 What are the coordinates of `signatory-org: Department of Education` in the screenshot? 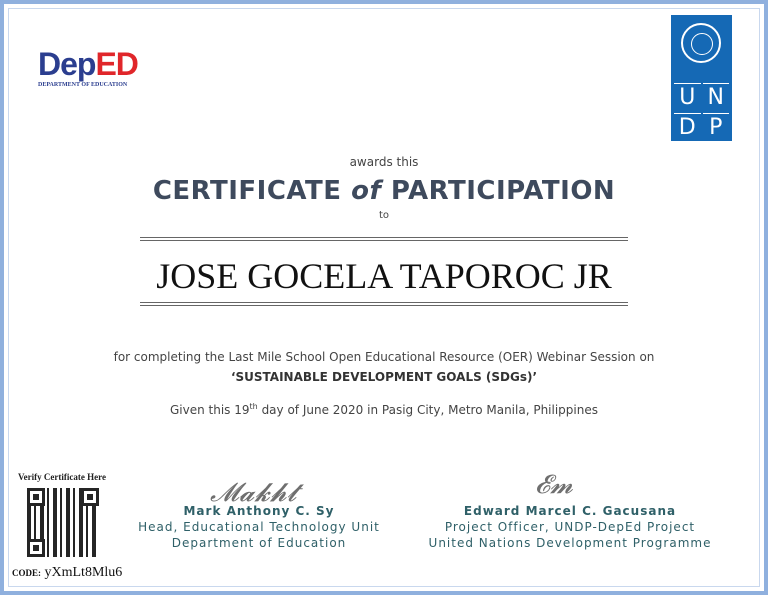 It's located at (259, 543).